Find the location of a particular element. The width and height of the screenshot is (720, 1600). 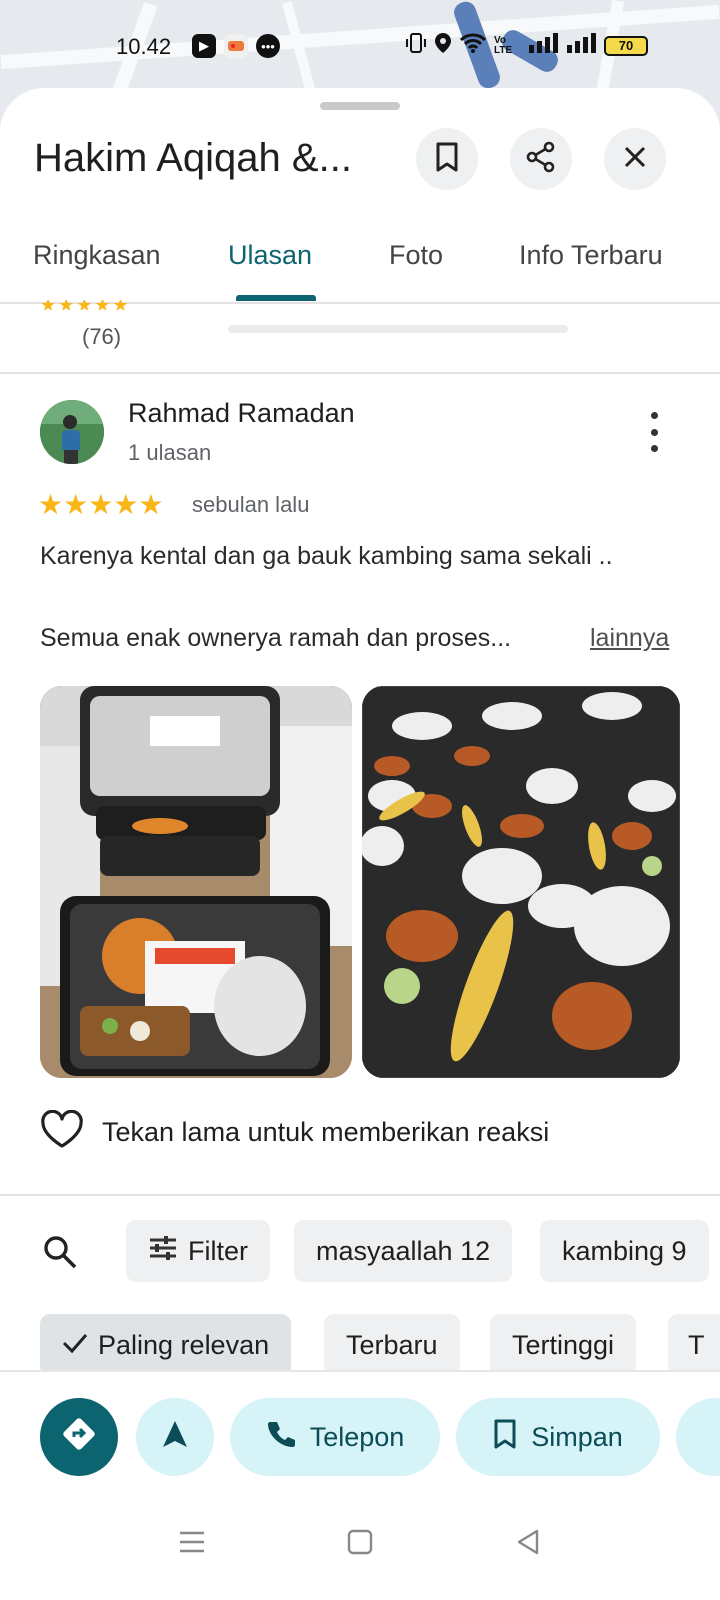

chat-icon: ••• is located at coordinates (268, 46).